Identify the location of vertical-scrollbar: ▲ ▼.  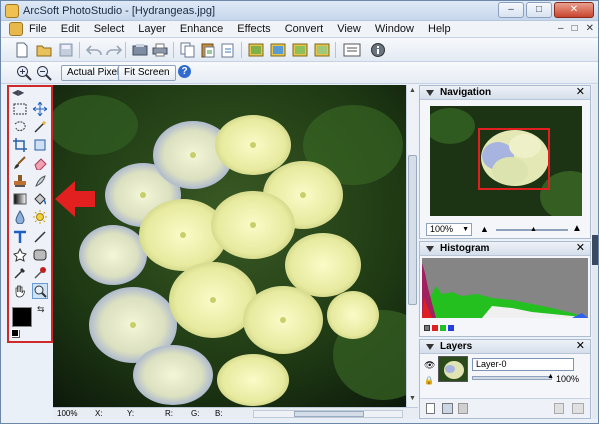
(412, 246).